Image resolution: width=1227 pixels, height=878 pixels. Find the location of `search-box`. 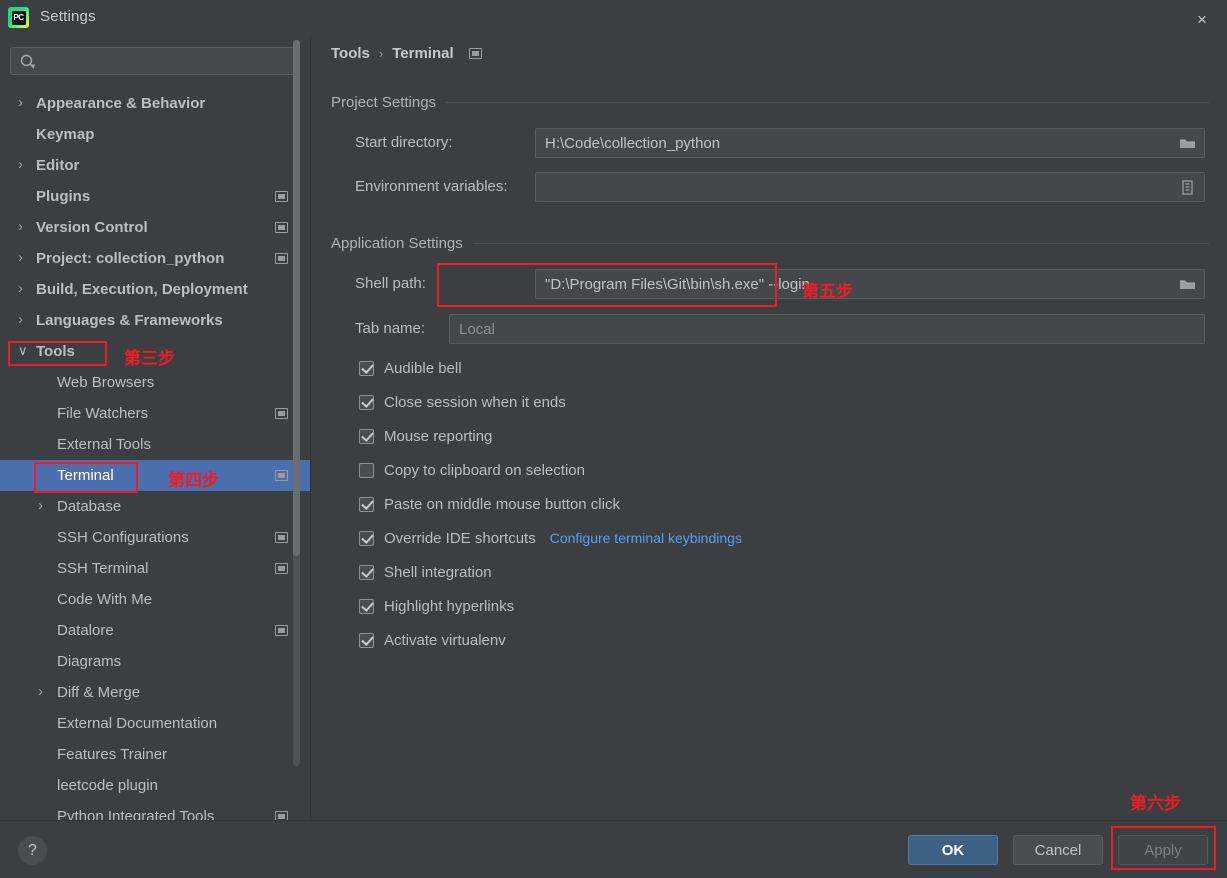

search-box is located at coordinates (154, 61).